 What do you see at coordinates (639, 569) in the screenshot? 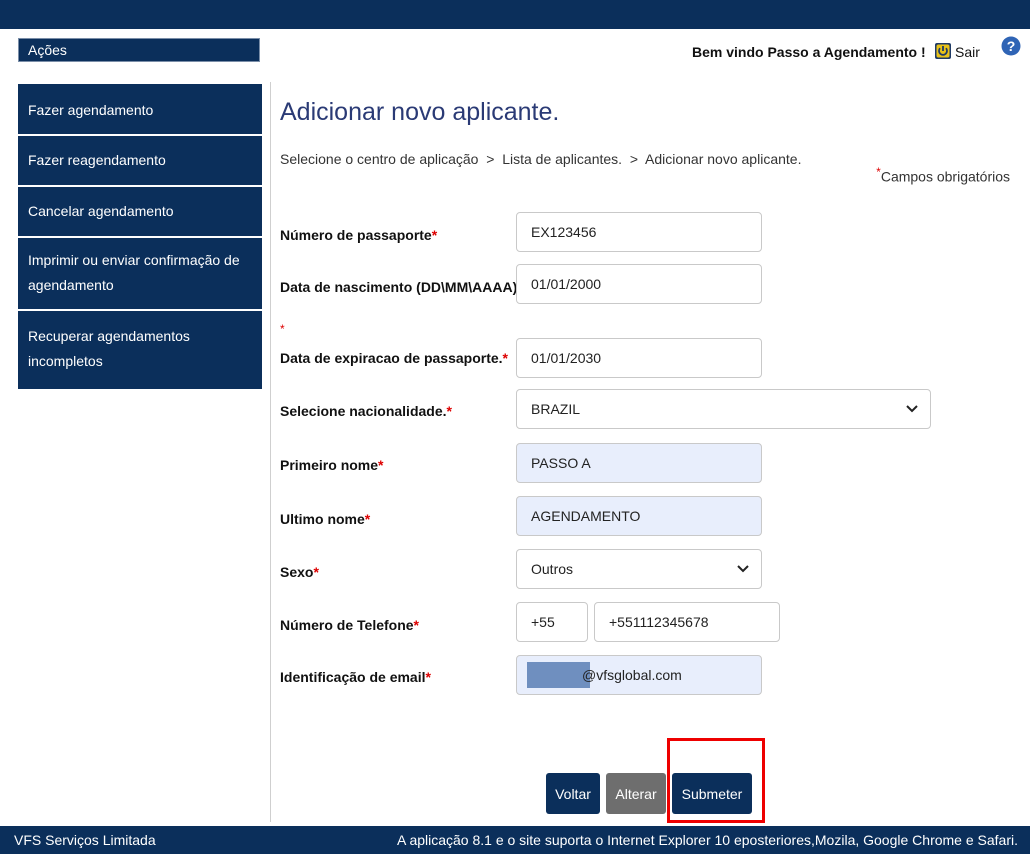
I see `gender-select: Outros` at bounding box center [639, 569].